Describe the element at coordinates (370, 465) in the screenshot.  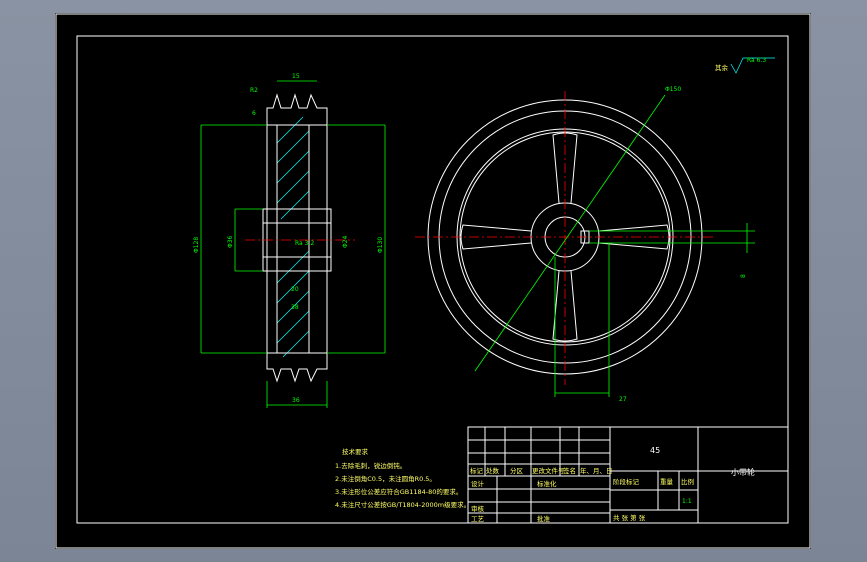
I see `tech-item-1: 1.去除毛刺，锐边倒钝。` at that location.